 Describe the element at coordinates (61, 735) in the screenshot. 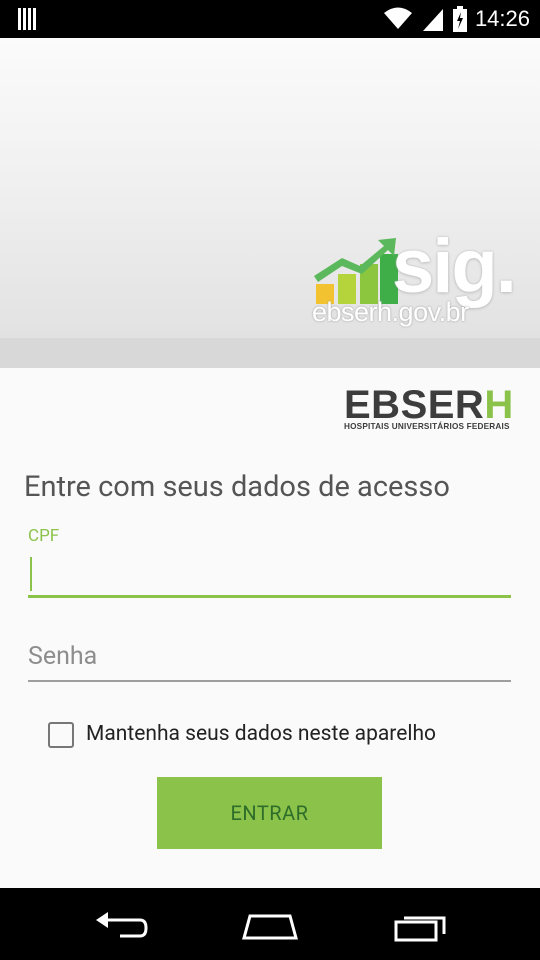

I see `remember-checkbox` at that location.